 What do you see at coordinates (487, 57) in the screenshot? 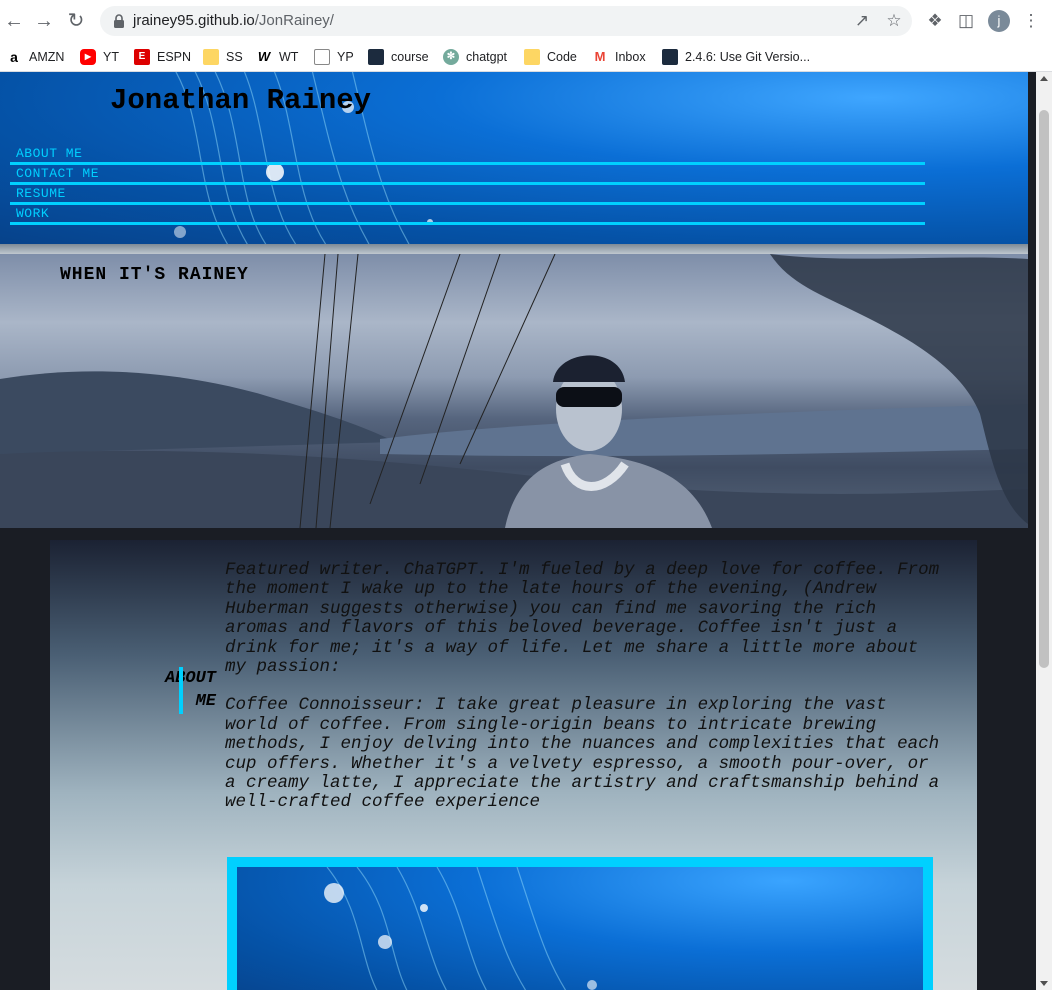
I see `bookmark-label: chatgpt` at bounding box center [487, 57].